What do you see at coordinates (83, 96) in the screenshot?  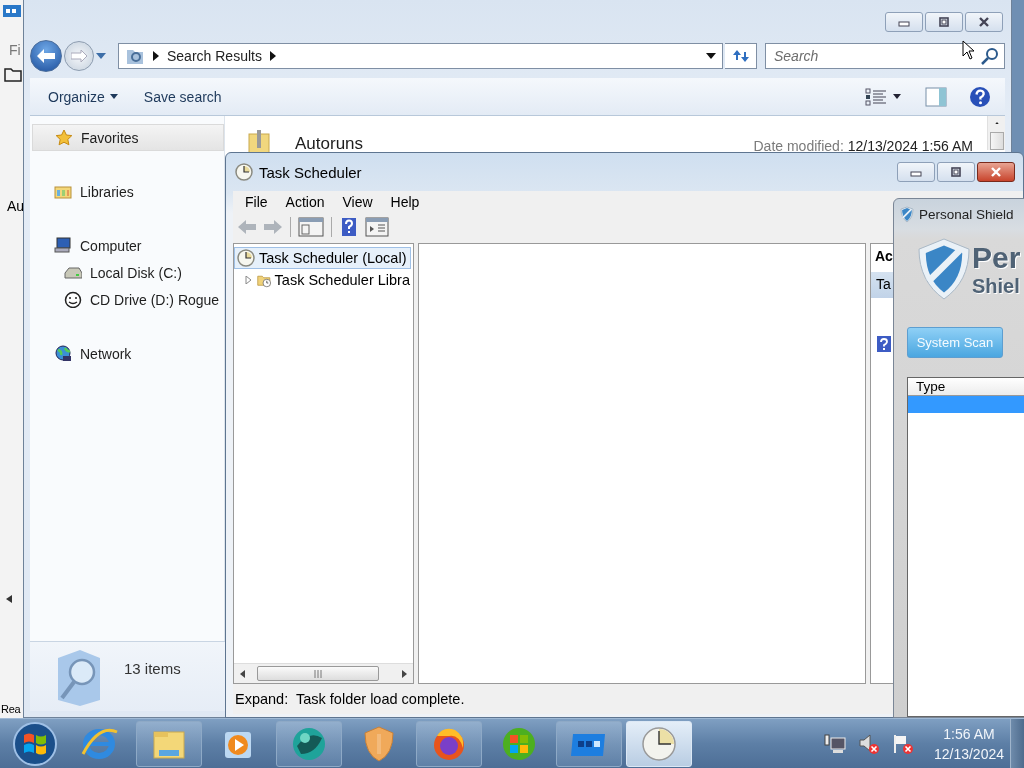 I see `toolbar-button: Organize` at bounding box center [83, 96].